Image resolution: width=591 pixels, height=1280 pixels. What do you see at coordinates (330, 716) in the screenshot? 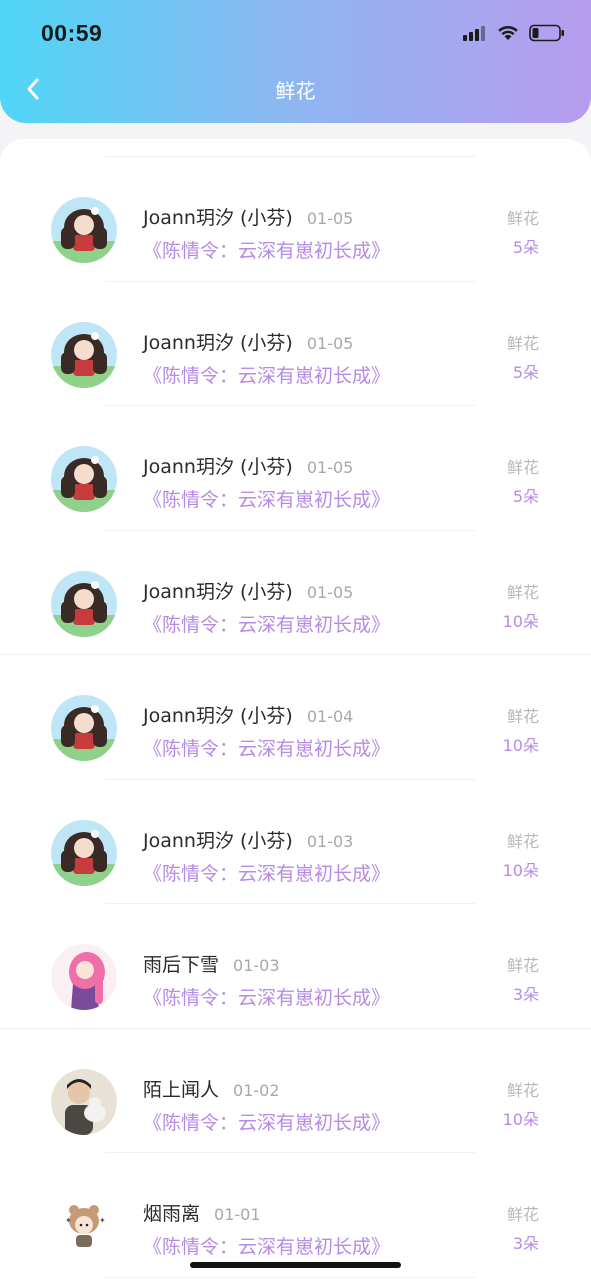
I see `record-date: 01-04` at bounding box center [330, 716].